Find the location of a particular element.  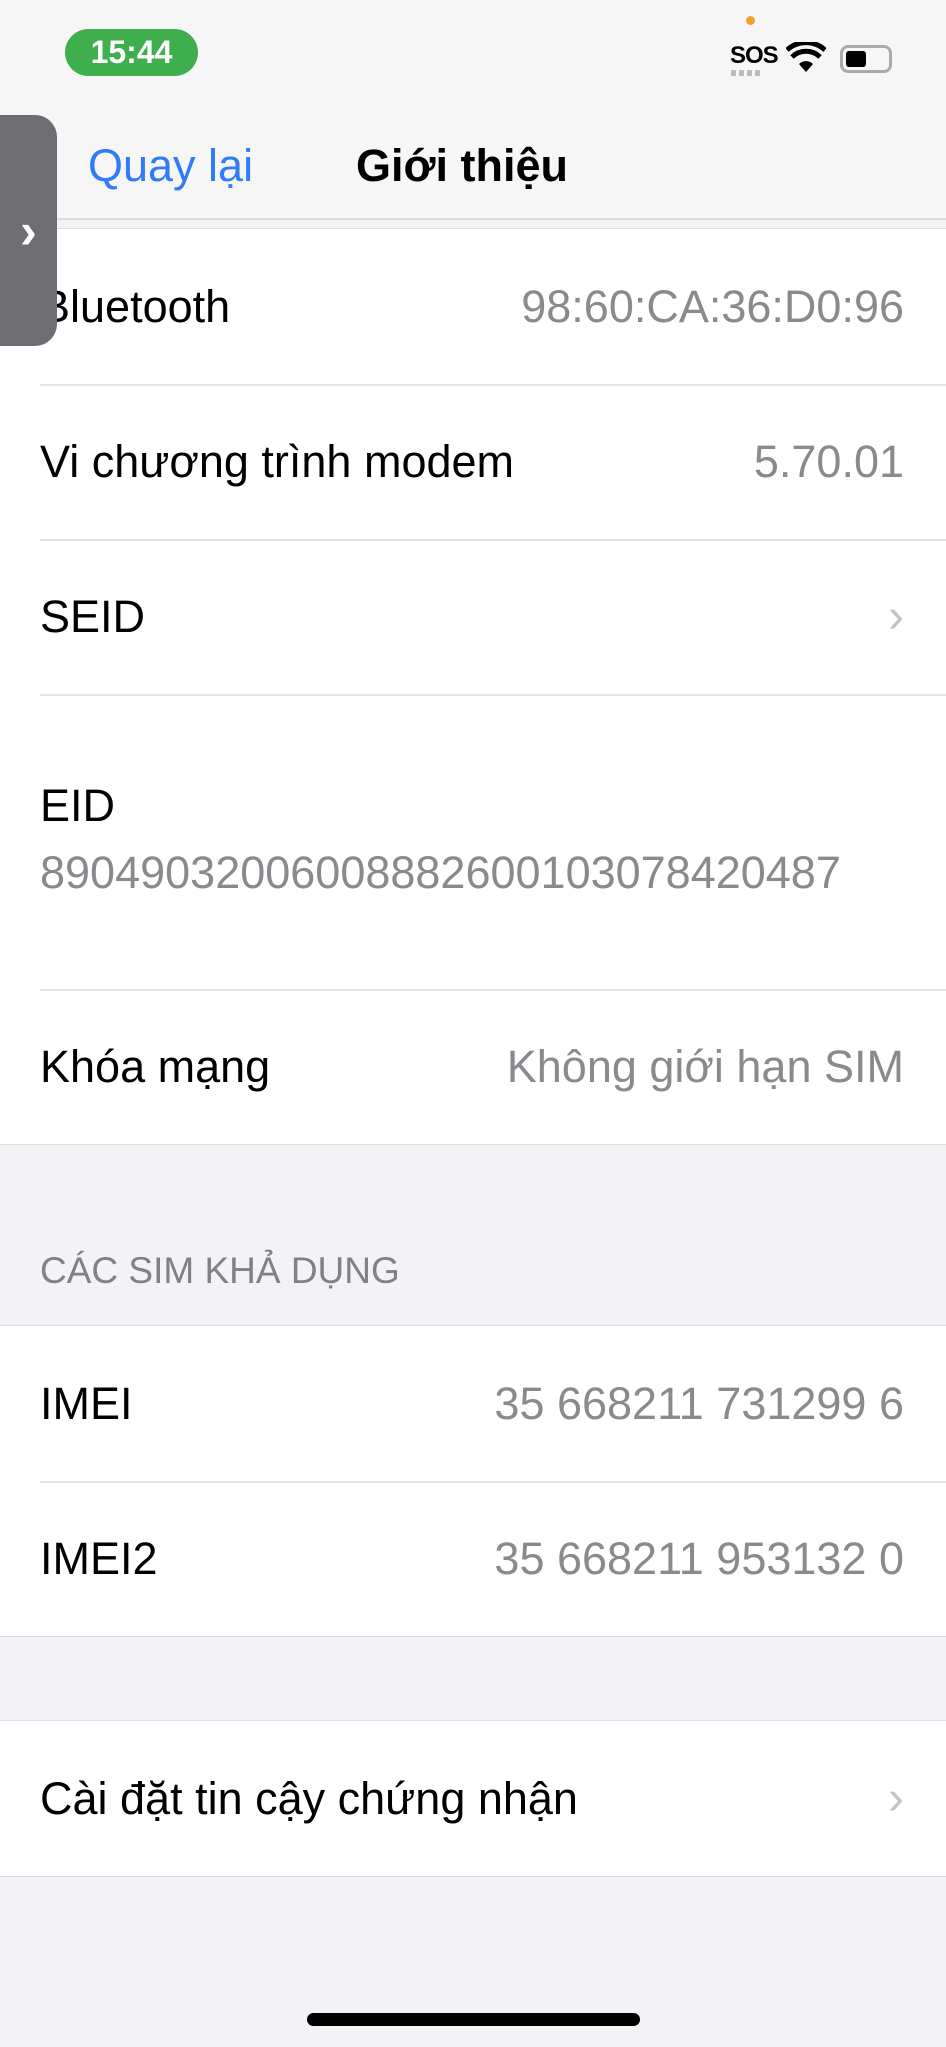

nav-bar: Quay lại Giới thiệu is located at coordinates (473, 165).